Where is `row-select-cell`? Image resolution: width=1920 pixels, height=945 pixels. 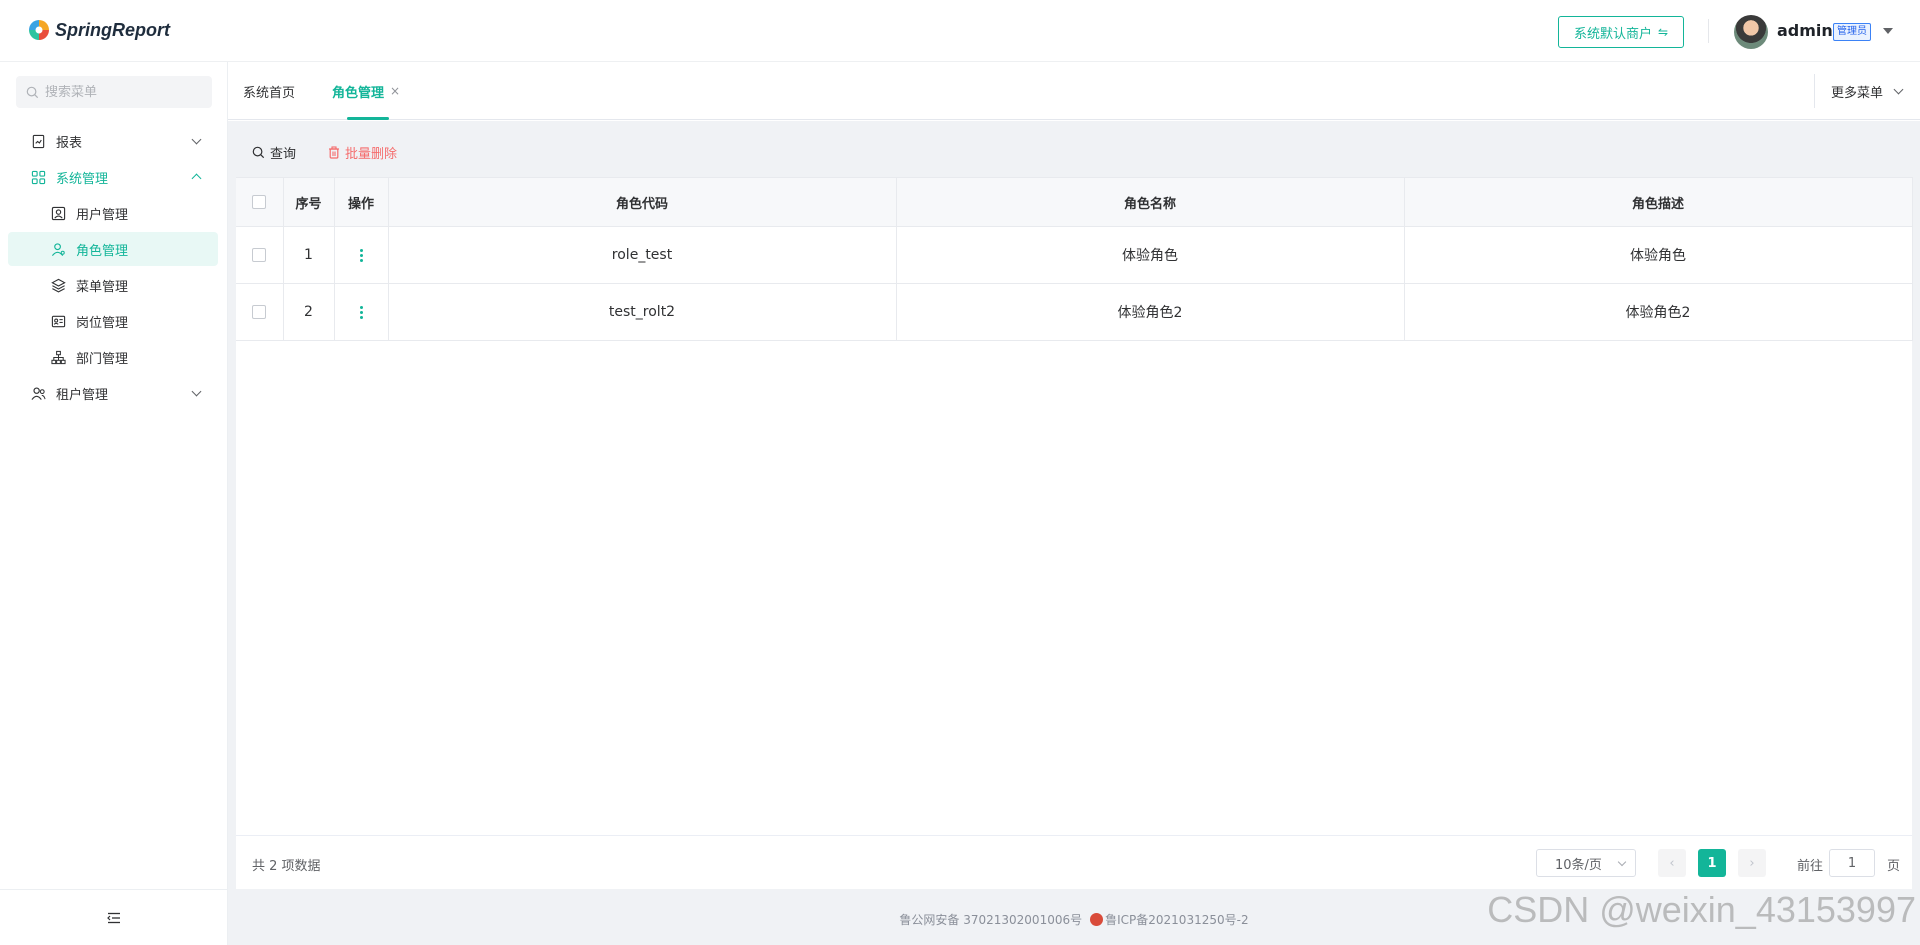 row-select-cell is located at coordinates (260, 312).